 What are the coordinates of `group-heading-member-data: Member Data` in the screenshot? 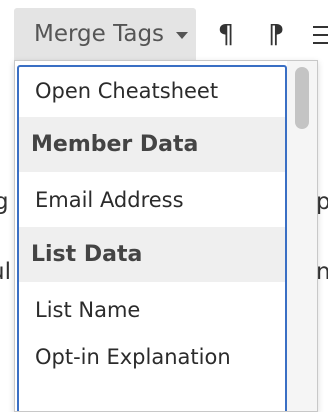 It's located at (152, 144).